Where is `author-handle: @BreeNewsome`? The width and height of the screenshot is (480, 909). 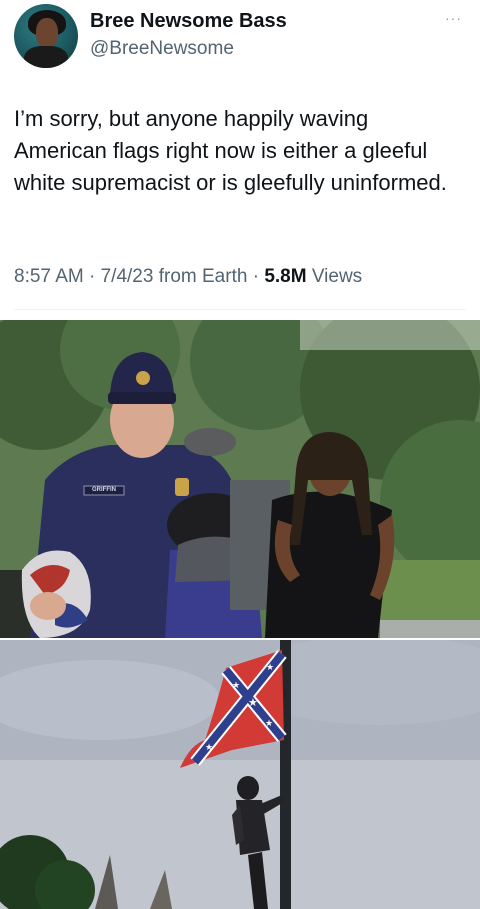 author-handle: @BreeNewsome is located at coordinates (162, 49).